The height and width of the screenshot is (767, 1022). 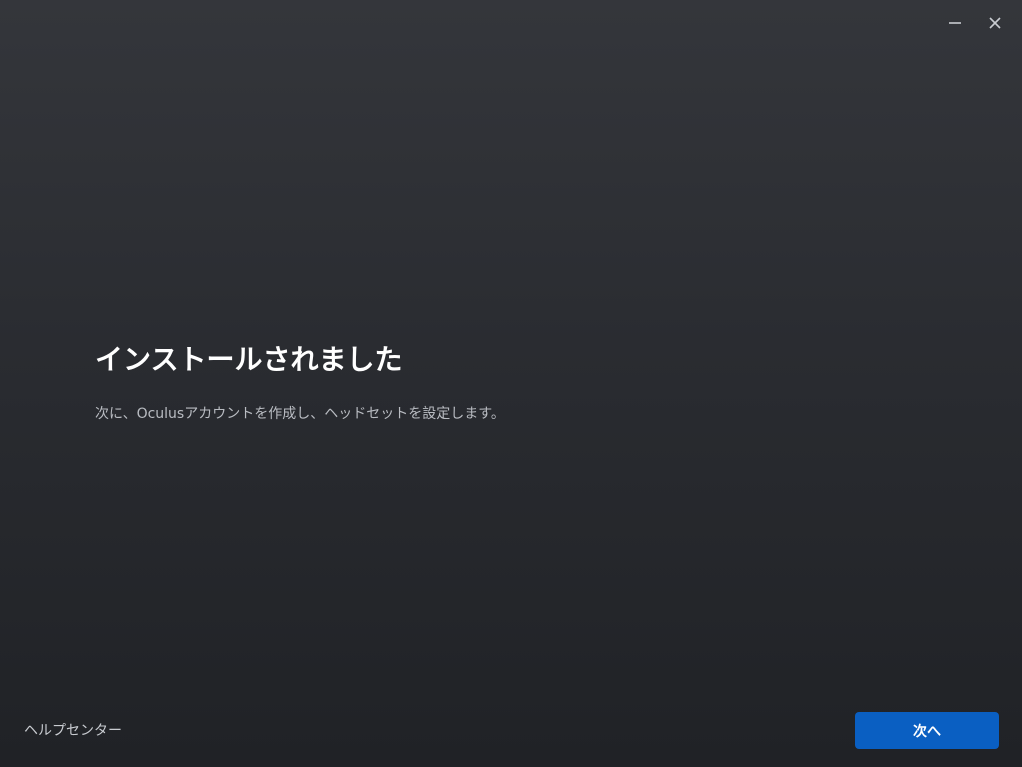 I want to click on help-center-link: ヘルプセンター, so click(x=73, y=731).